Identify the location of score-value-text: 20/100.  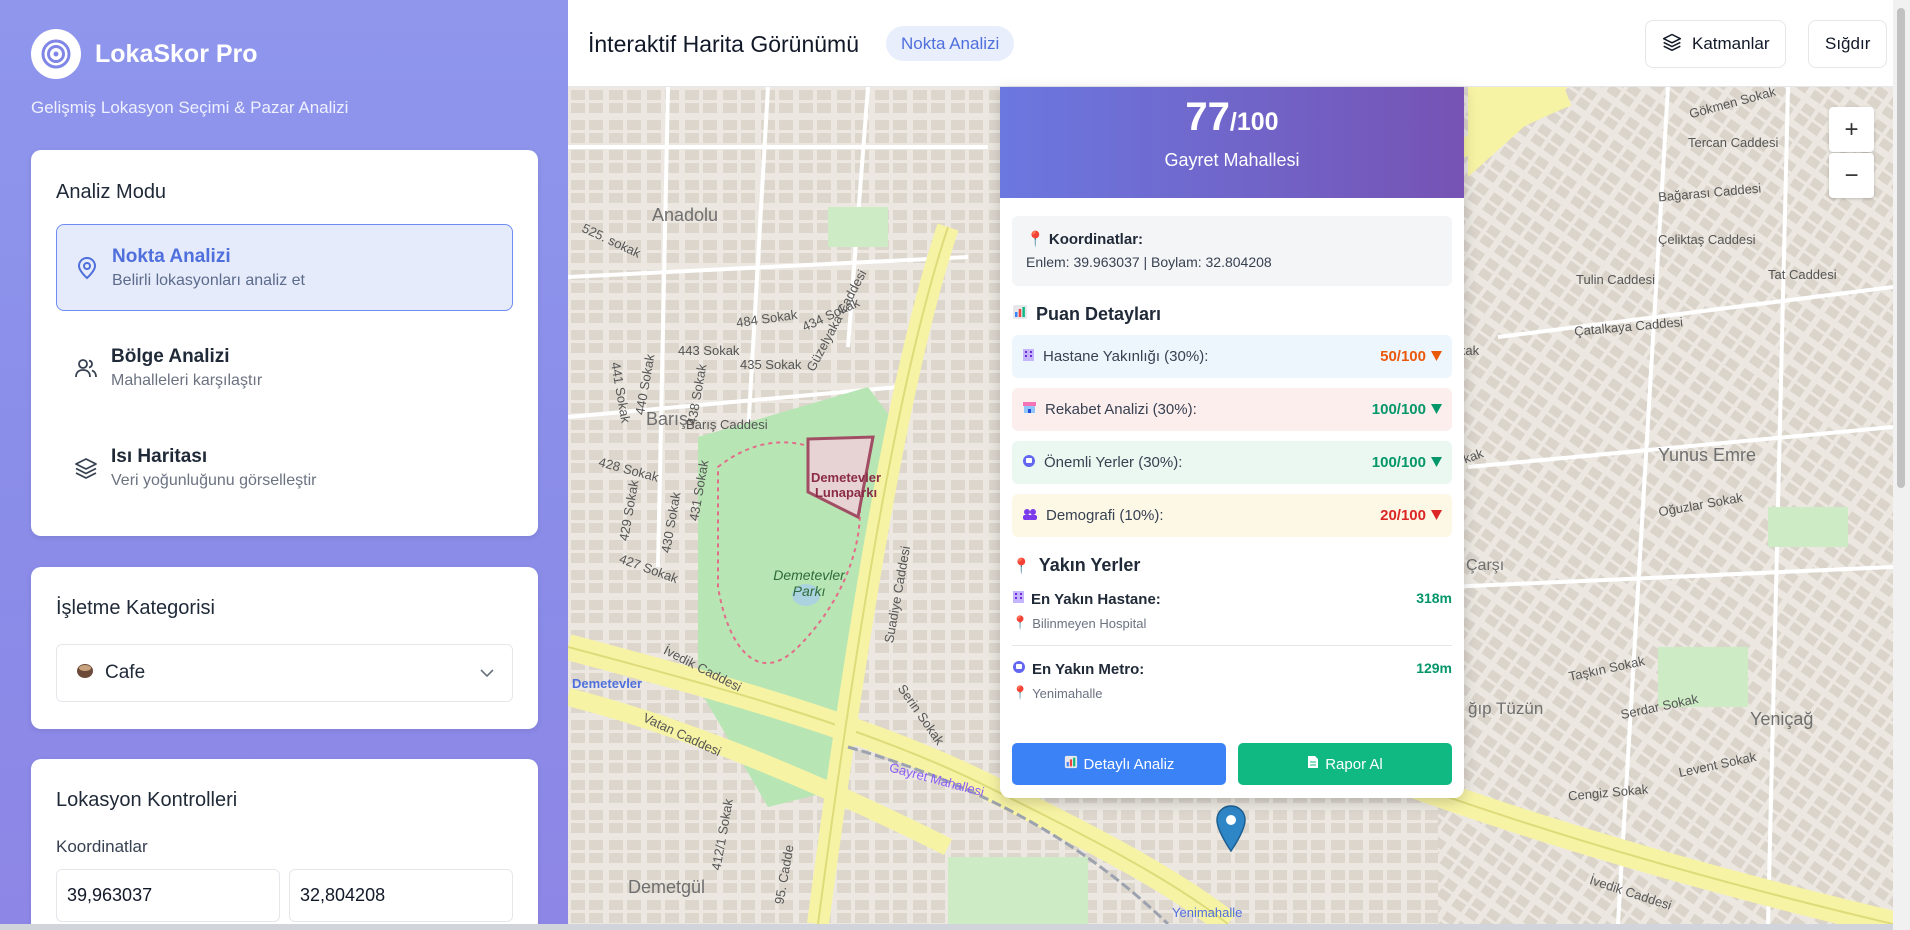
(1403, 515).